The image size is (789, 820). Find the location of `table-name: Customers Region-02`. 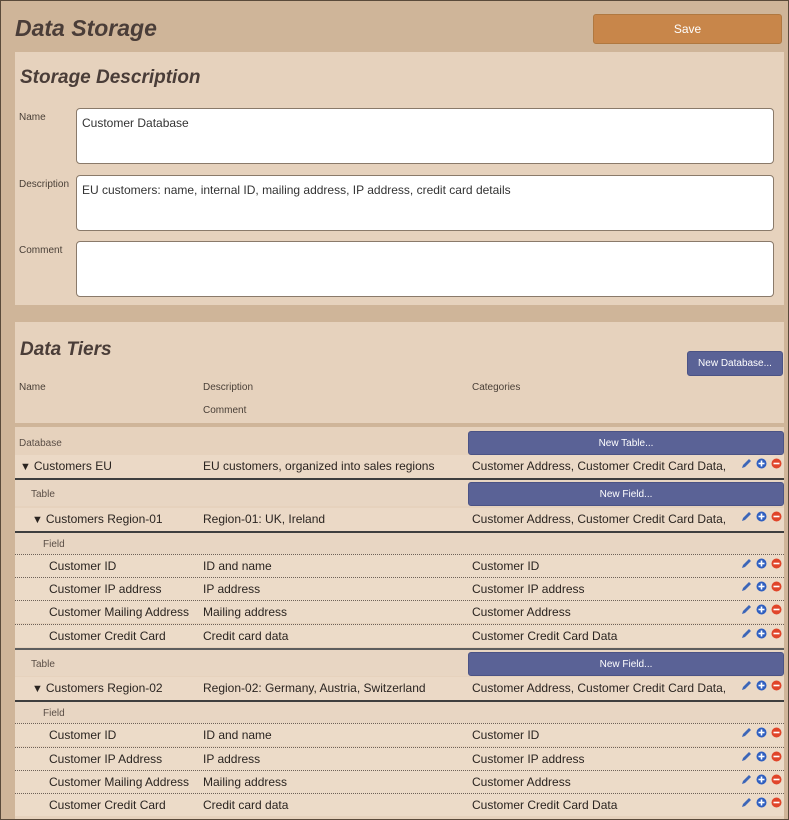

table-name: Customers Region-02 is located at coordinates (104, 688).